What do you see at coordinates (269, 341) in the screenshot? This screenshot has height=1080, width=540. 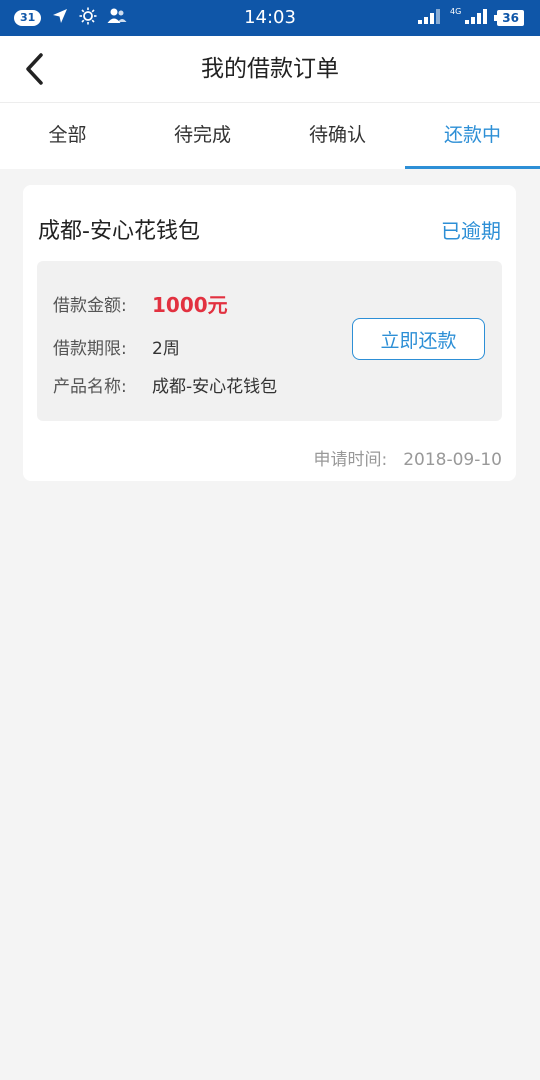 I see `order-details: 借款金额: 1000元 借款期限: 2周 产品名称: 成都-安心花钱包 立即还款` at bounding box center [269, 341].